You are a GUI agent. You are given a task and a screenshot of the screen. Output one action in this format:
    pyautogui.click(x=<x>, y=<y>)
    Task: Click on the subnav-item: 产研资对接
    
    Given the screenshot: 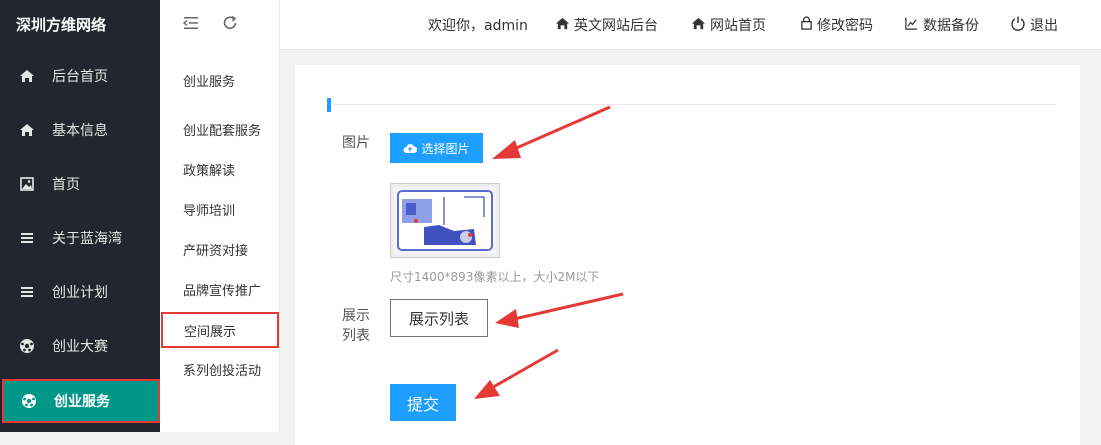 What is the action you would take?
    pyautogui.click(x=220, y=249)
    